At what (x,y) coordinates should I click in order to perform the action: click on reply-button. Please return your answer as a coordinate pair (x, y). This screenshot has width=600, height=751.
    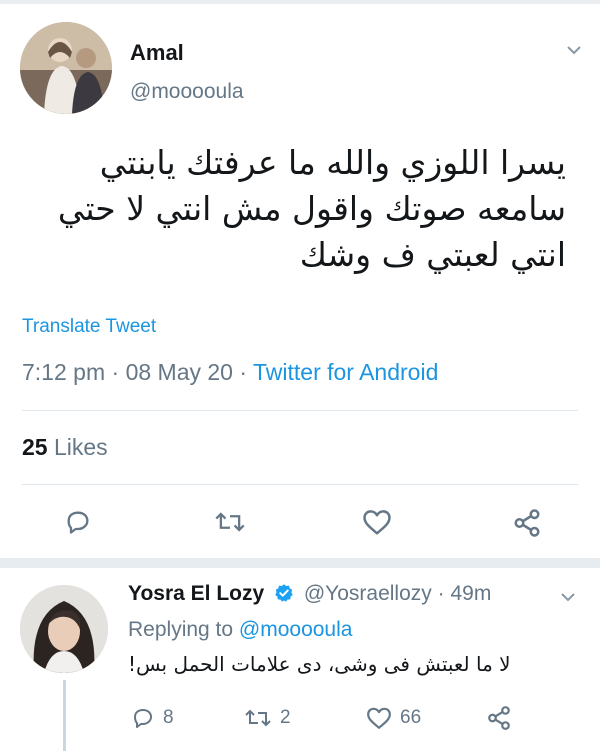
    Looking at the image, I should click on (78, 522).